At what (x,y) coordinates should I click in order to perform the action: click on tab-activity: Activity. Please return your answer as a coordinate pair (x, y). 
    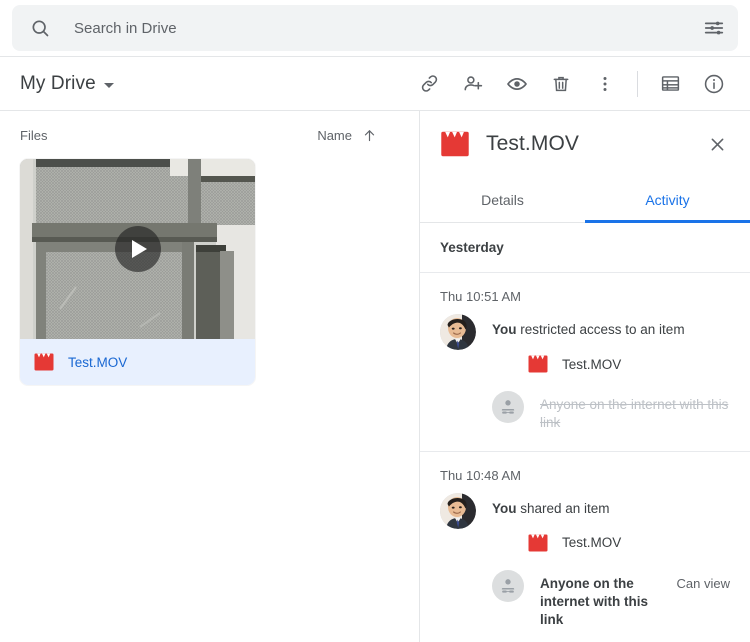
    Looking at the image, I should click on (667, 200).